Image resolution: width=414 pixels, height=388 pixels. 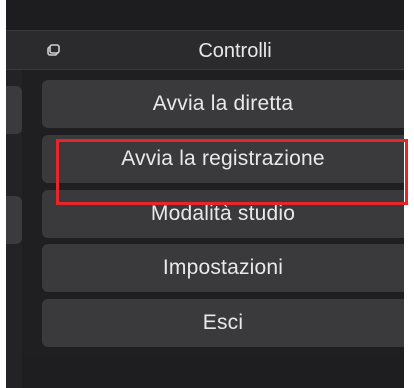 I want to click on dock-bottom, so click(x=213, y=371).